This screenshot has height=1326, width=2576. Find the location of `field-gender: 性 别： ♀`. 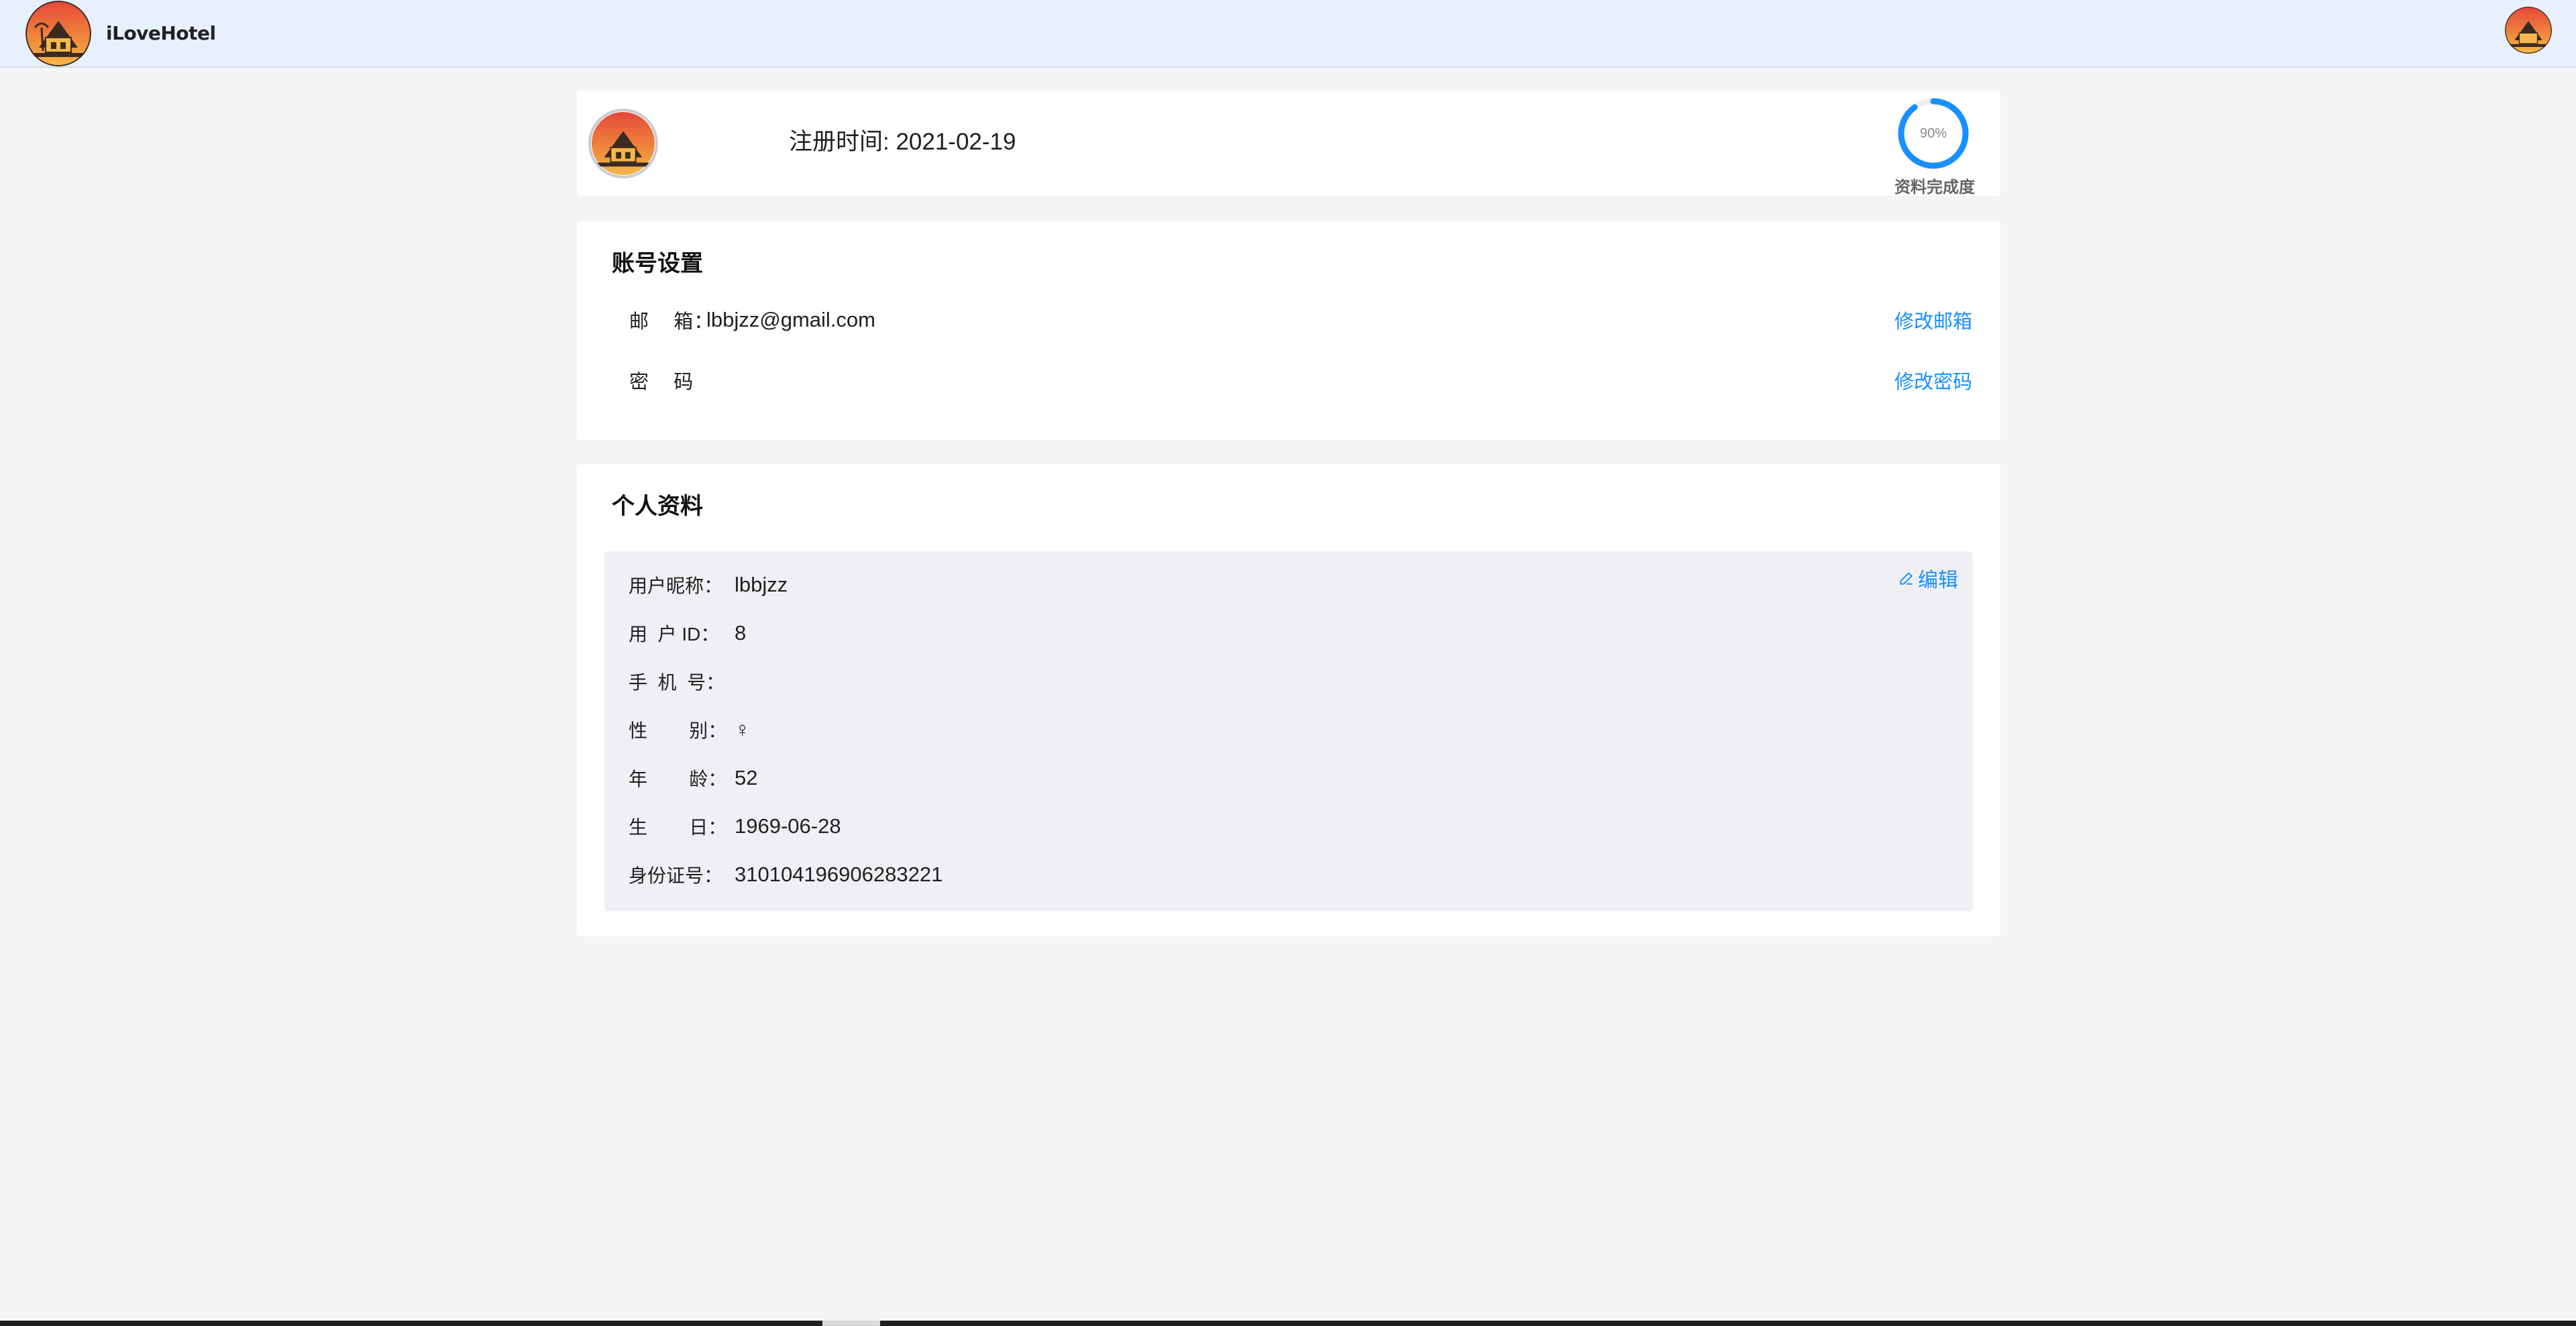

field-gender: 性 别： ♀ is located at coordinates (689, 729).